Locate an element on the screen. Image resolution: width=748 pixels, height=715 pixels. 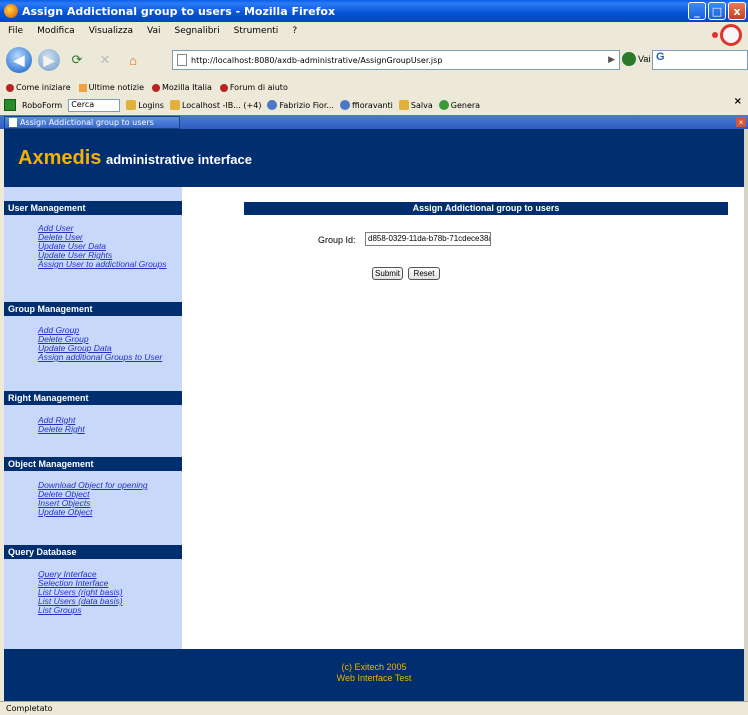
tab-close-icon: × is located at coordinates (741, 122).